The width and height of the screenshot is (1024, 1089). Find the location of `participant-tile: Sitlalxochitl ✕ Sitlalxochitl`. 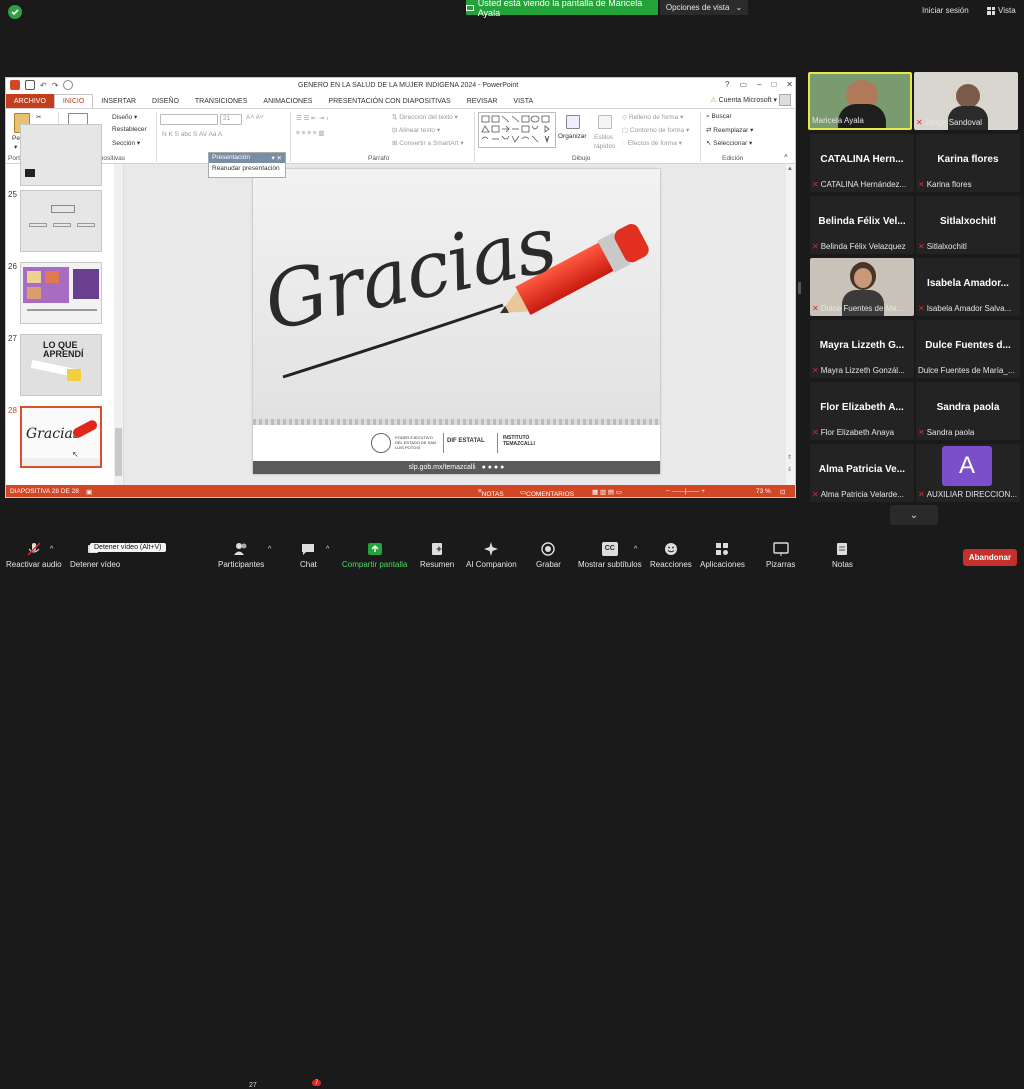

participant-tile: Sitlalxochitl ✕ Sitlalxochitl is located at coordinates (968, 225).